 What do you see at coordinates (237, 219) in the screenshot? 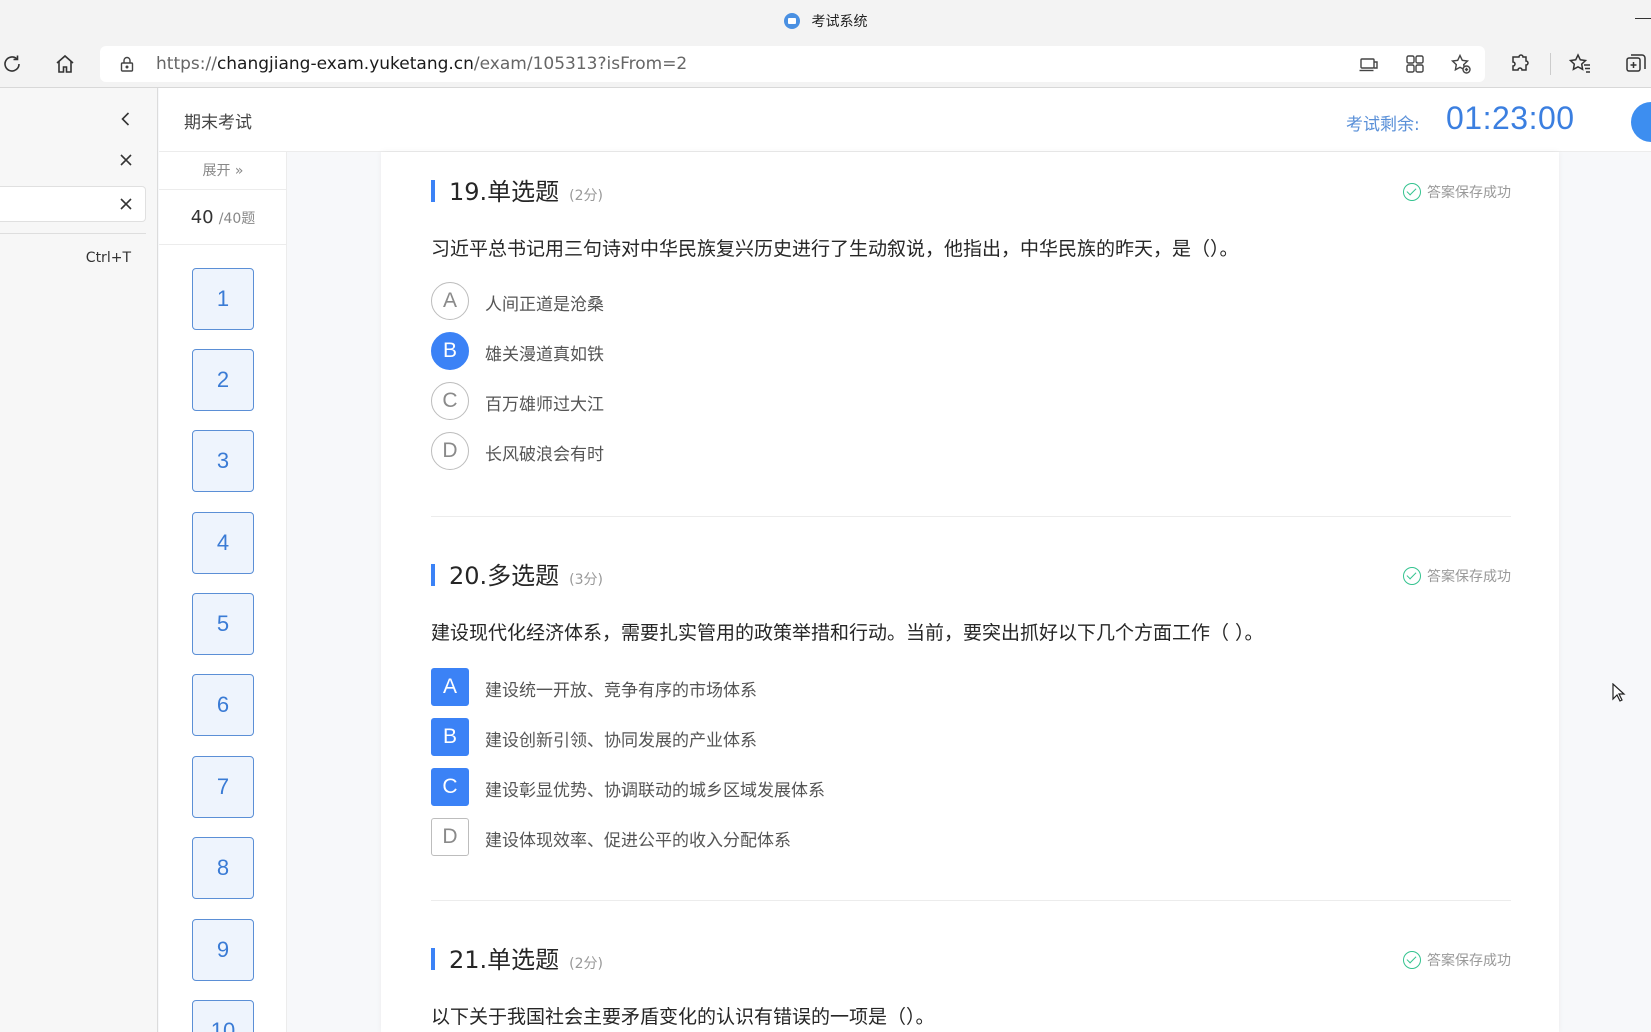
I see `total-questions: /40题` at bounding box center [237, 219].